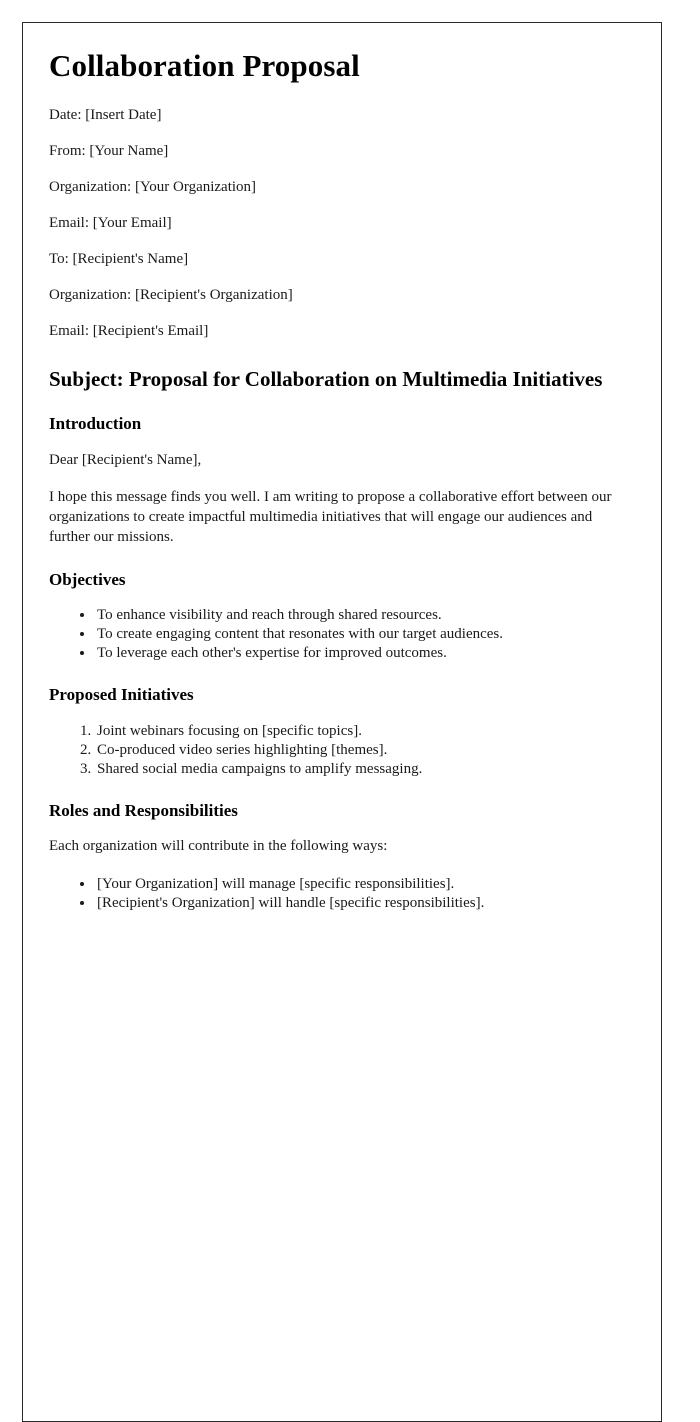 The width and height of the screenshot is (700, 1422). I want to click on metadata-line-recipient-email: Email: [Recipient's Email], so click(129, 330).